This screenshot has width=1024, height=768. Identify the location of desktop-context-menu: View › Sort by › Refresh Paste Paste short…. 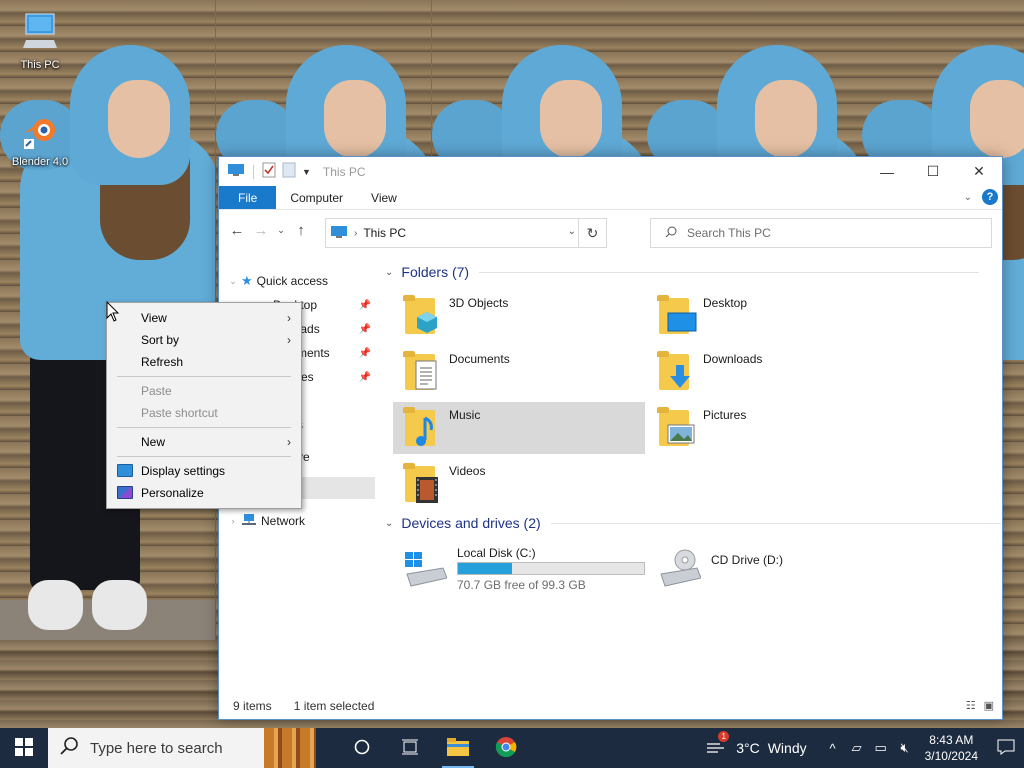
(204, 405).